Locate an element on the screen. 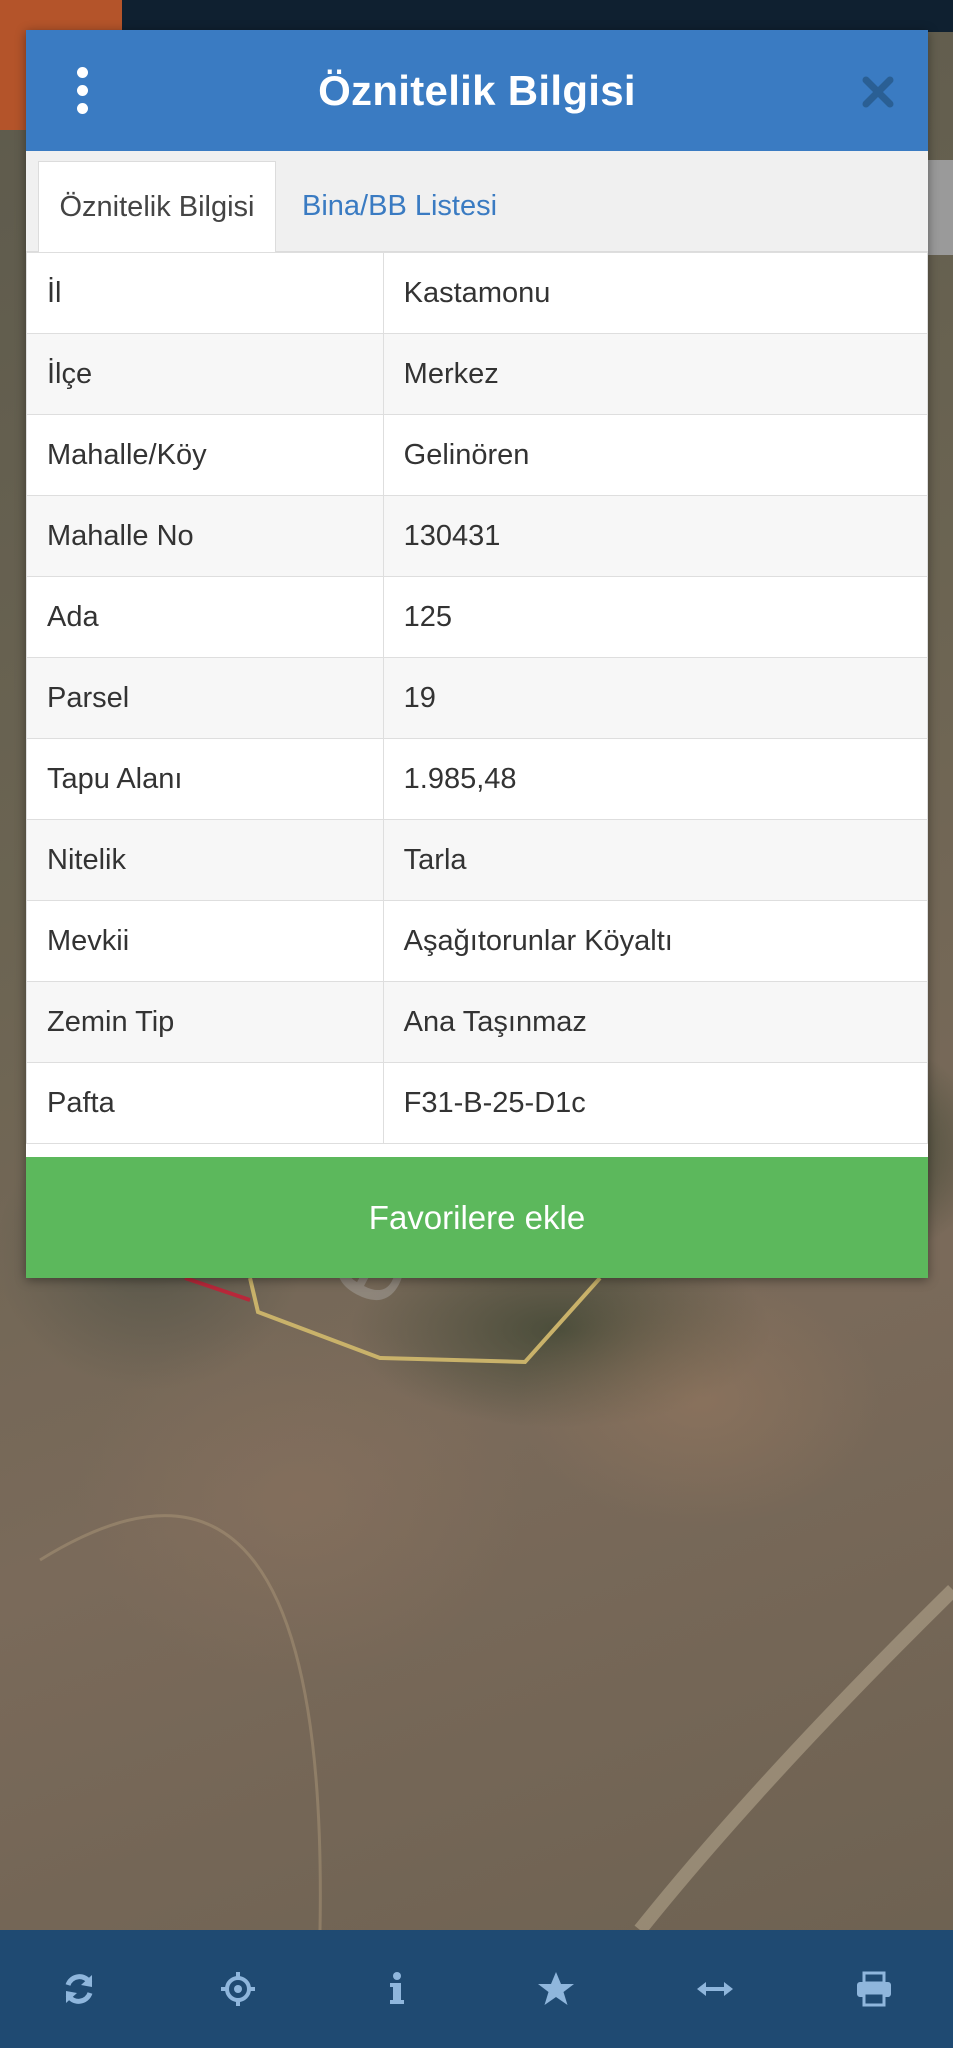 The height and width of the screenshot is (2048, 953). table-row: Pafta F31-B-25-D1c is located at coordinates (477, 1103).